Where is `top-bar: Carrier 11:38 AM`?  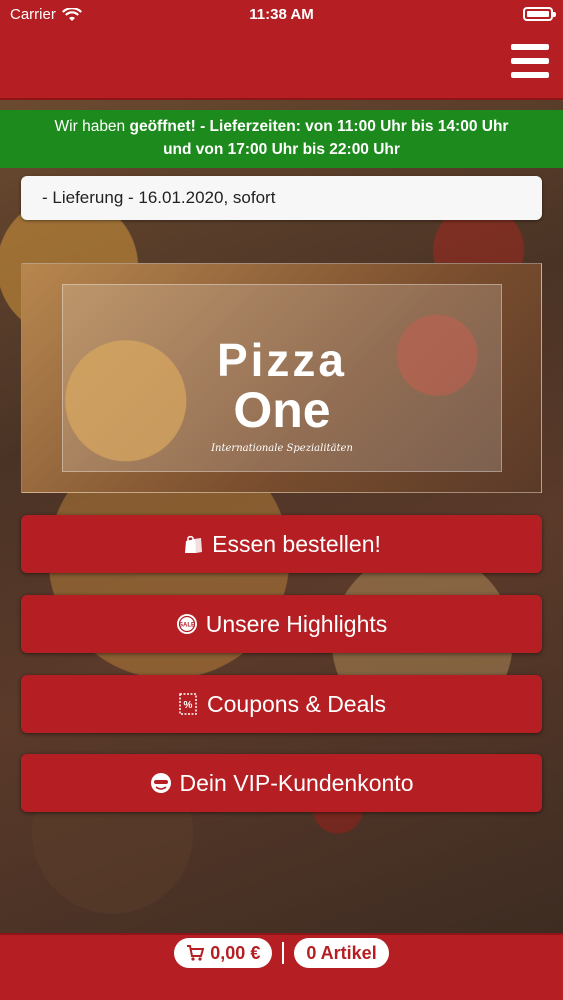
top-bar: Carrier 11:38 AM is located at coordinates (281, 50).